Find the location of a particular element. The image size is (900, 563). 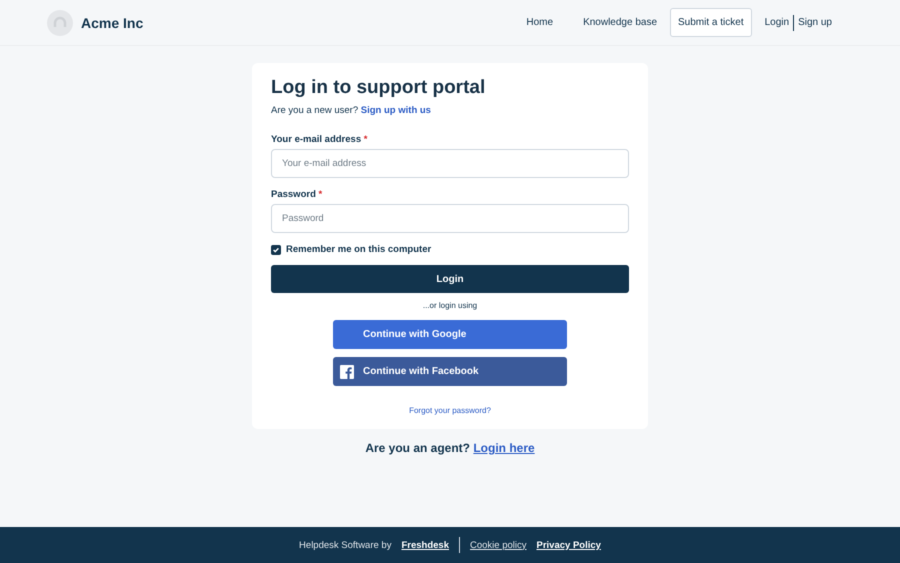

facebook-icon is located at coordinates (347, 372).